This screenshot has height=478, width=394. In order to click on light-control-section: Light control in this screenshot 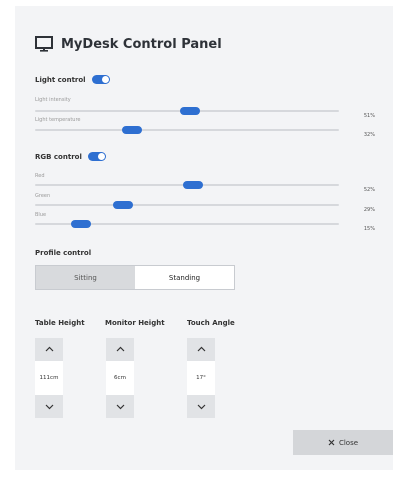, I will do `click(72, 79)`.